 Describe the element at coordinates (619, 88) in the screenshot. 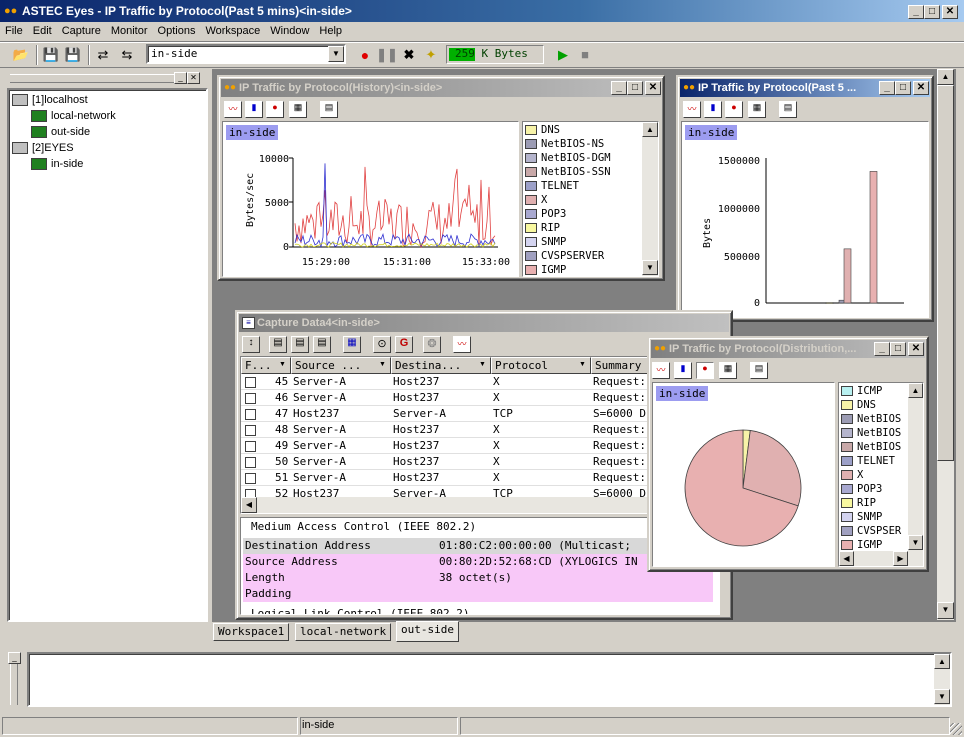

I see `history-minimize: _` at that location.